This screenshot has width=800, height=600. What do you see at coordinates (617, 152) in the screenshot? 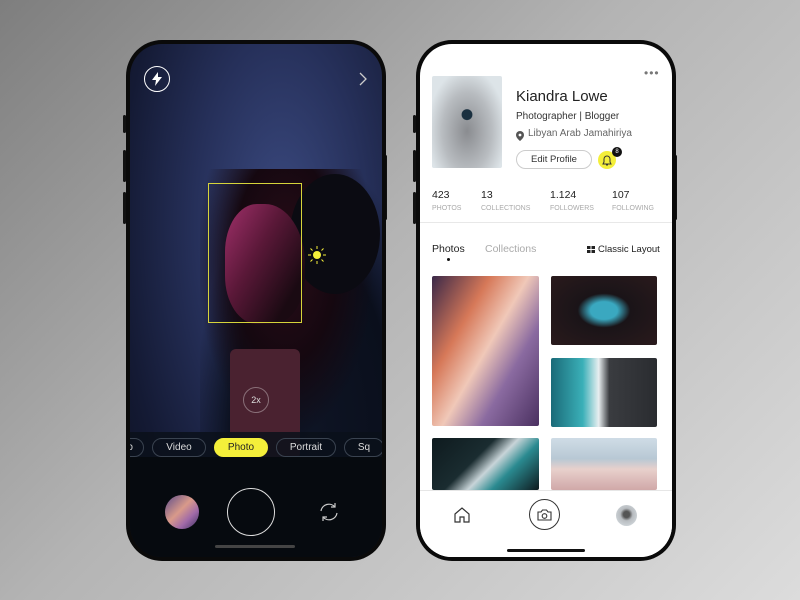
I see `notification-badge: 8` at bounding box center [617, 152].